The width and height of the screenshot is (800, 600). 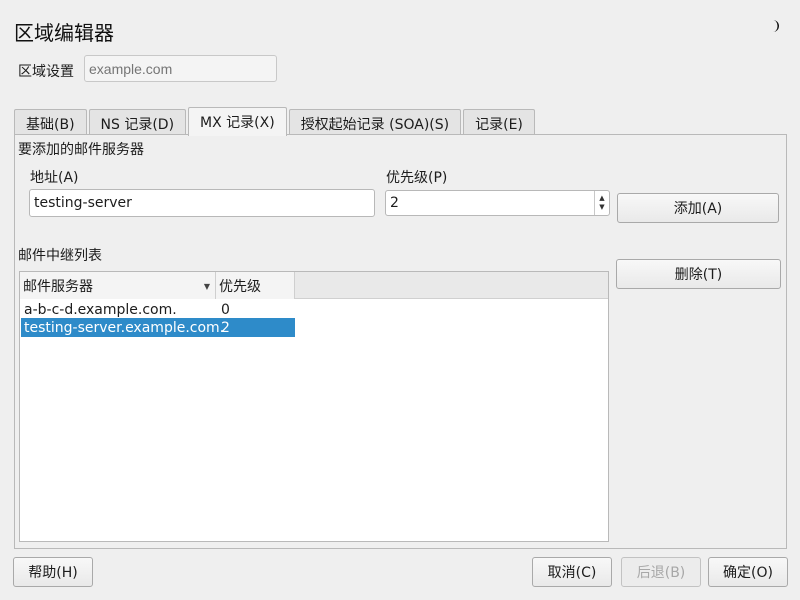 What do you see at coordinates (53, 572) in the screenshot?
I see `help-button: 帮助(H)` at bounding box center [53, 572].